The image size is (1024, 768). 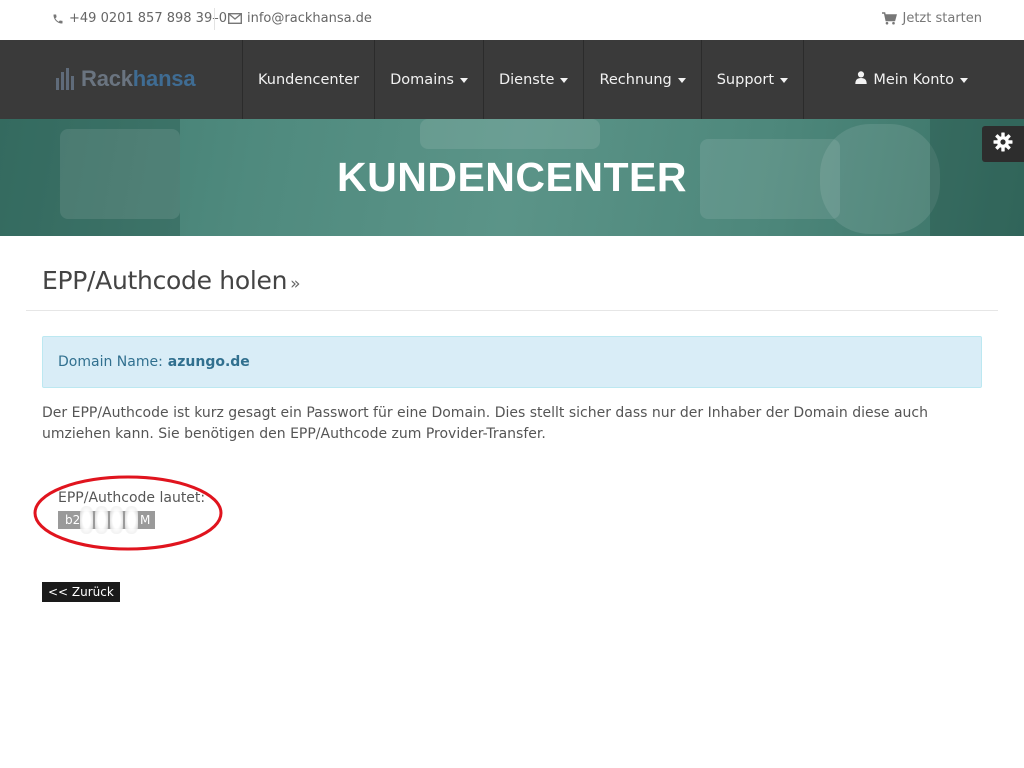 I want to click on hero-title: KUNDENCENTER, so click(x=512, y=177).